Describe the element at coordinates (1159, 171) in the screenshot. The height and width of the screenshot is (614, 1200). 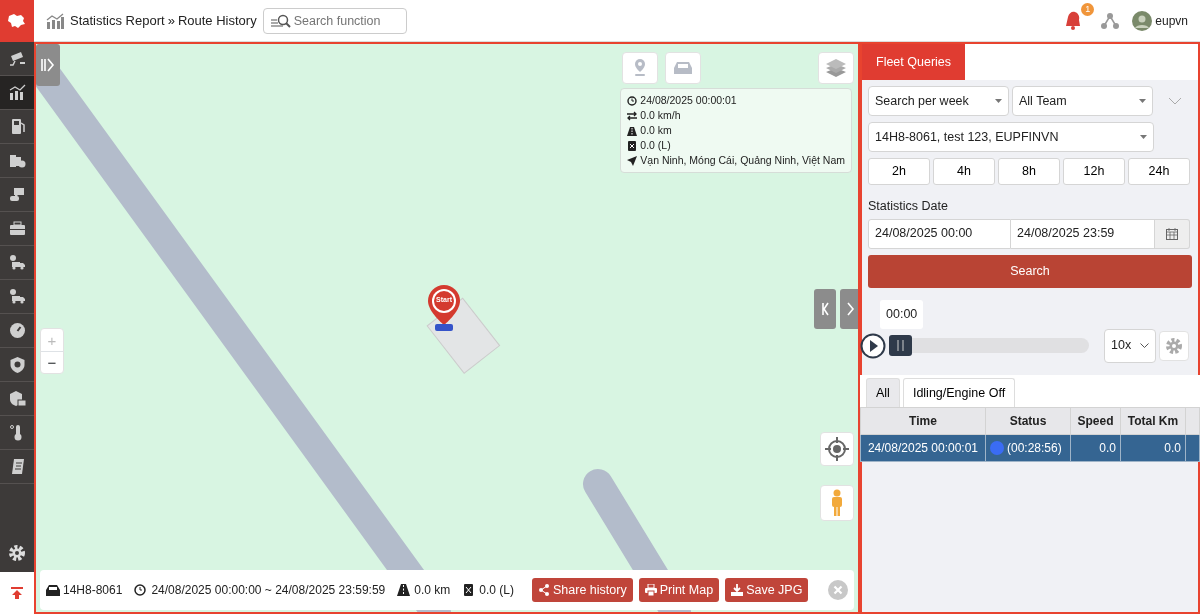
I see `hour-range-button: 24h` at that location.